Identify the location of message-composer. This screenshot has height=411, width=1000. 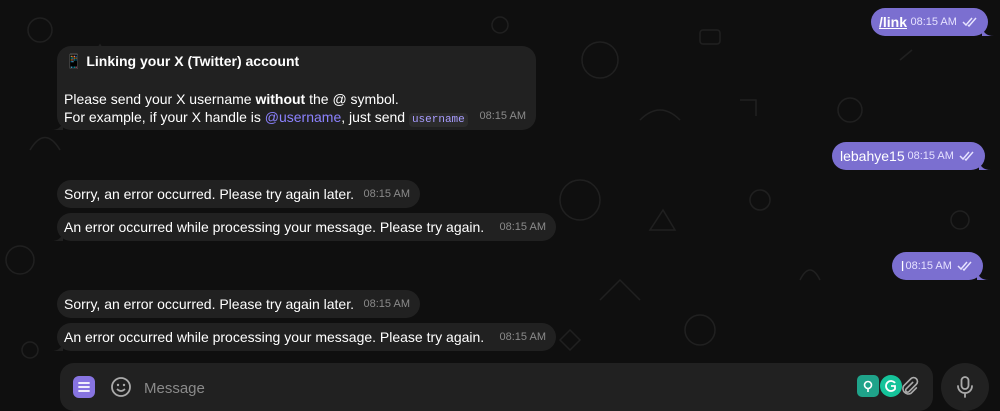
(496, 387).